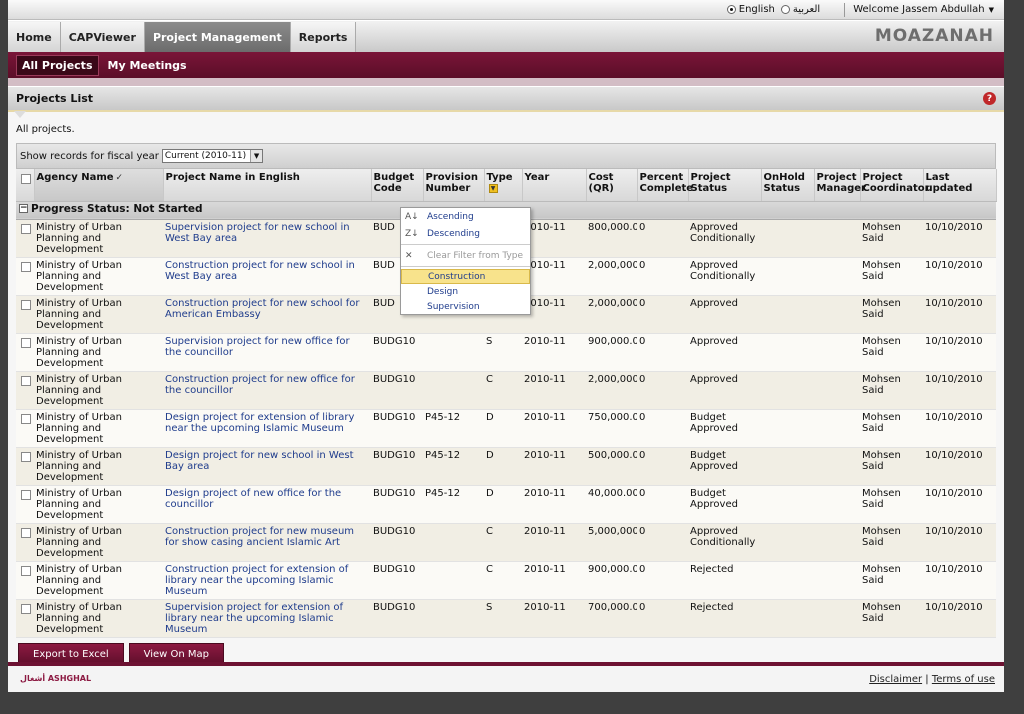 Image resolution: width=1024 pixels, height=714 pixels. What do you see at coordinates (503, 390) in the screenshot?
I see `type-cell: C` at bounding box center [503, 390].